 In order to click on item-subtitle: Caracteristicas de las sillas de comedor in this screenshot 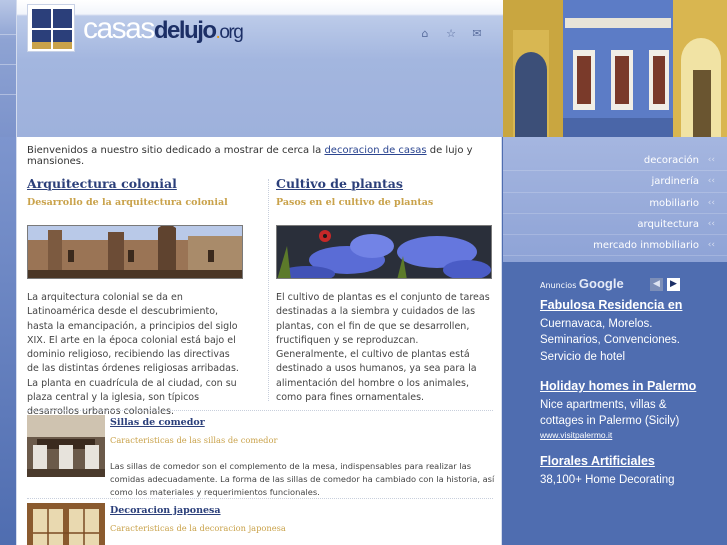, I will do `click(194, 440)`.